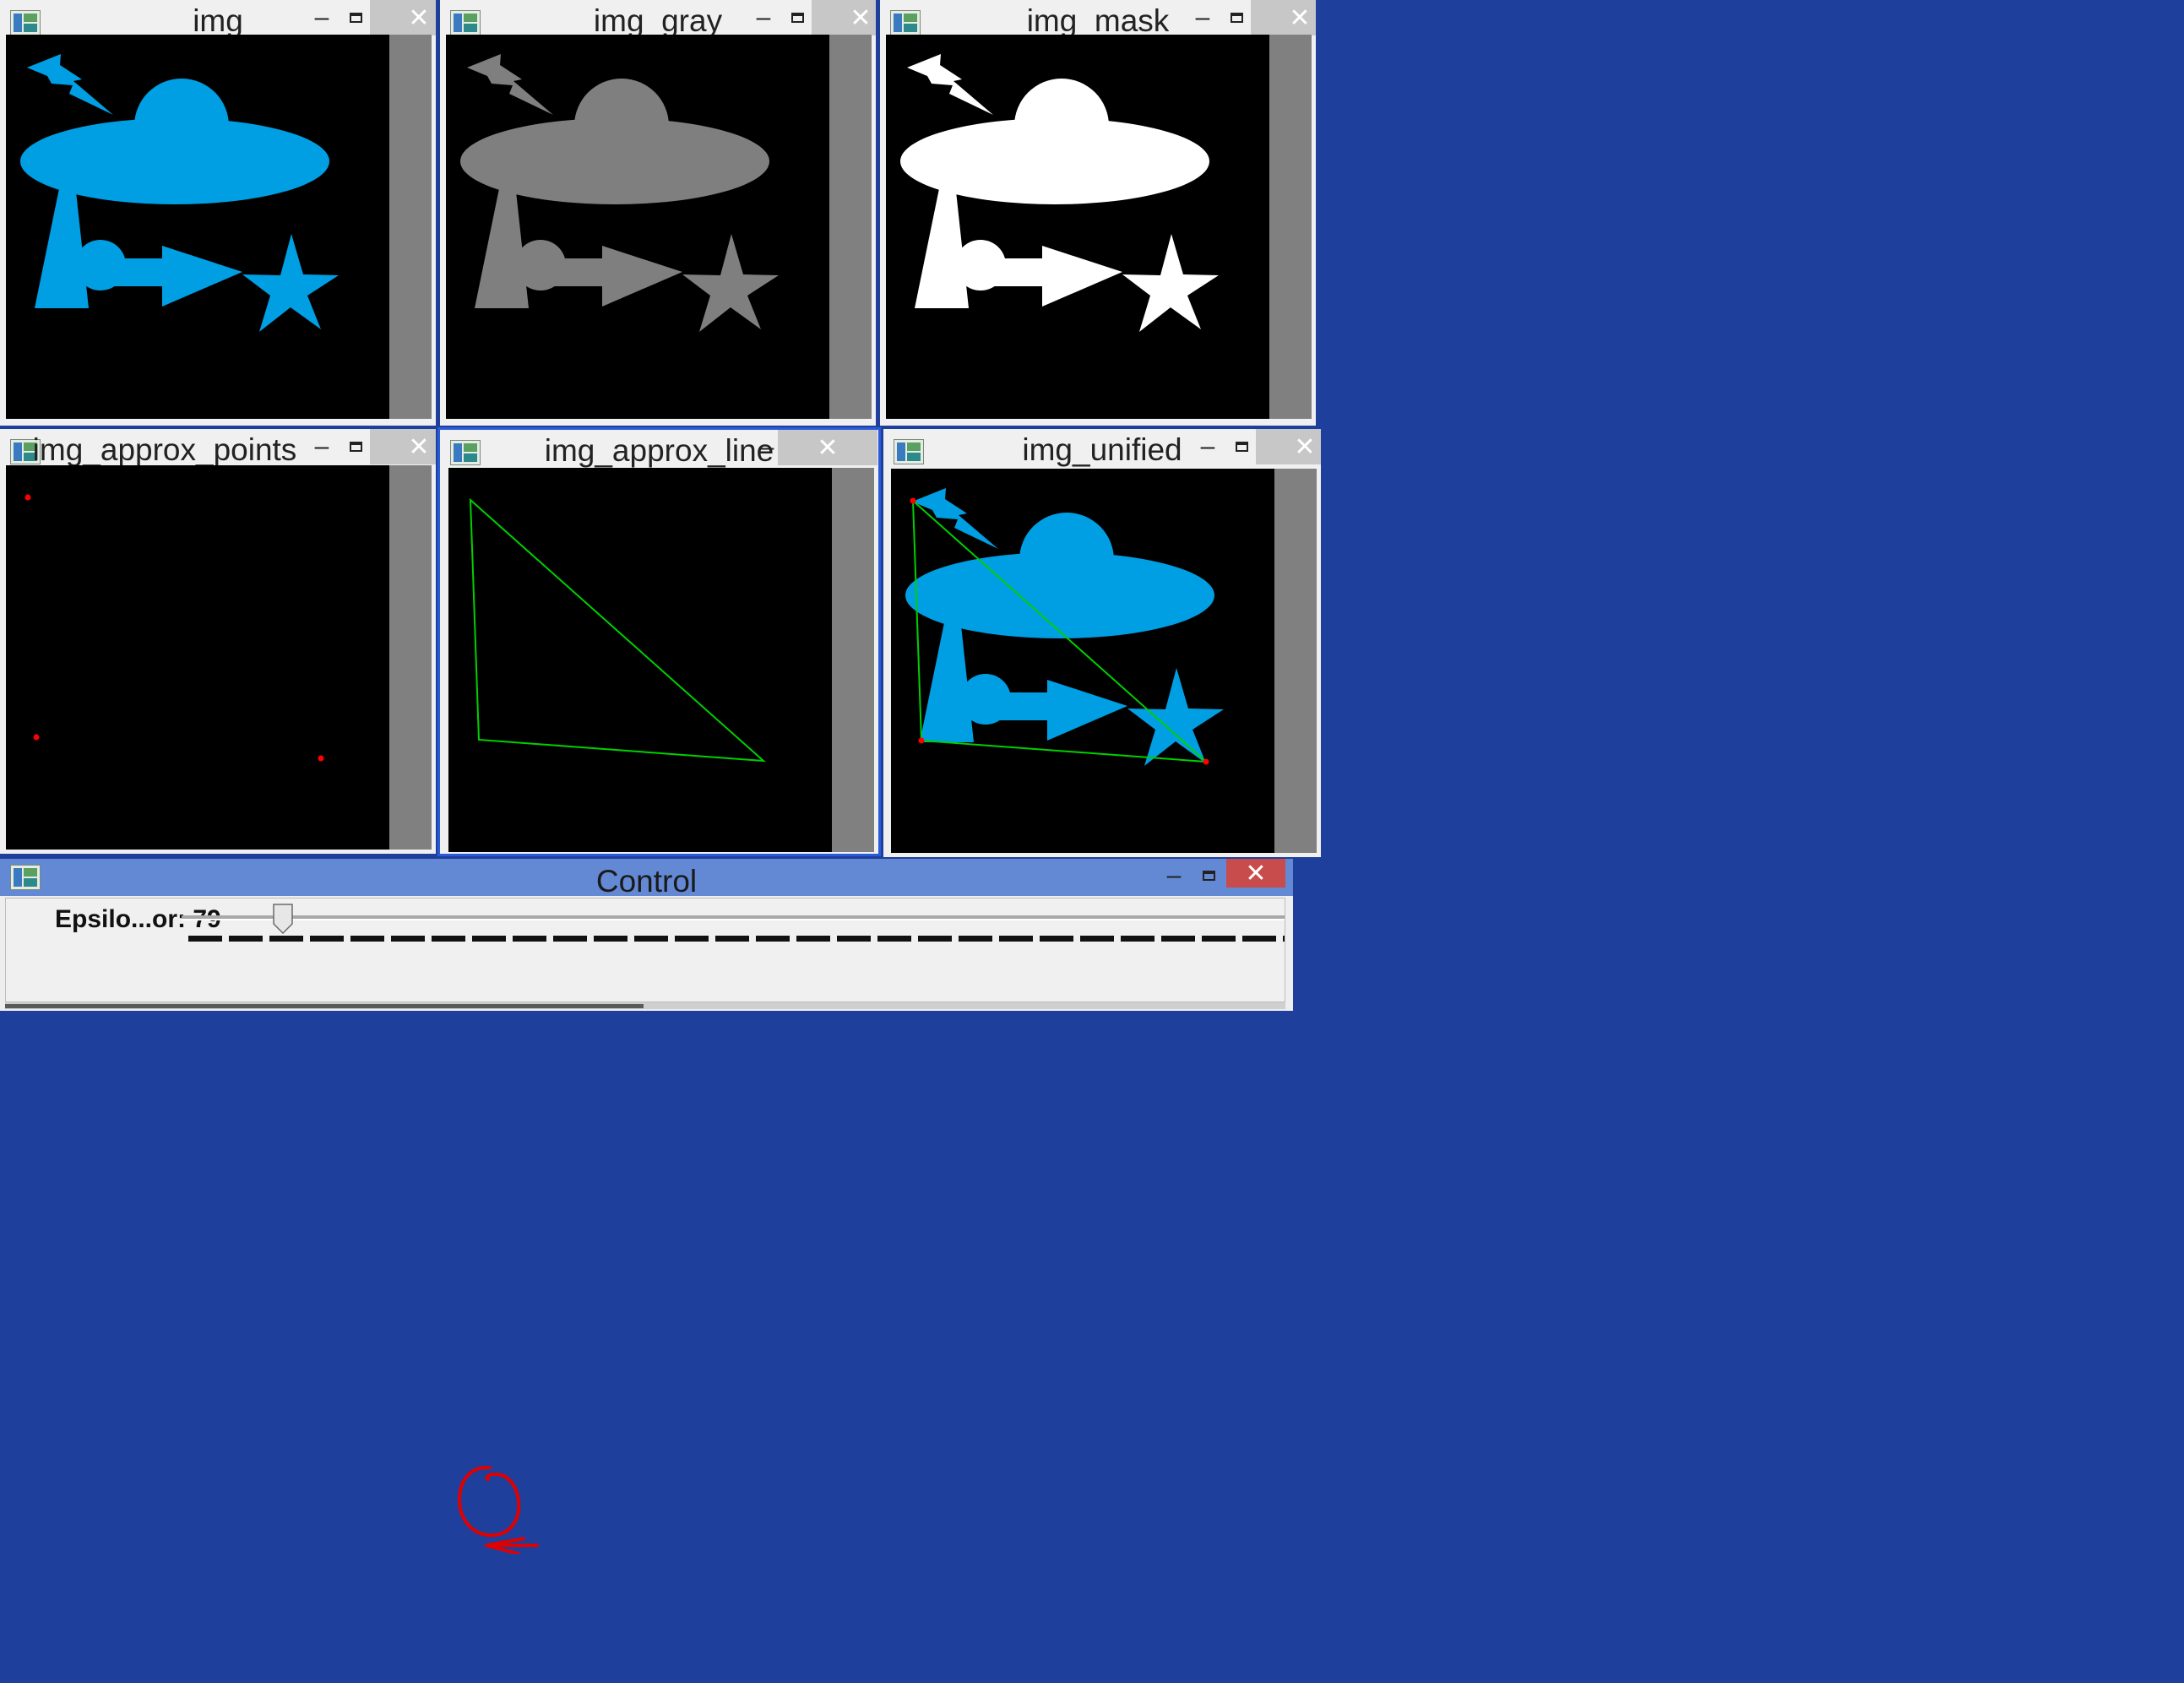  I want to click on maximize-button, so click(1208, 876).